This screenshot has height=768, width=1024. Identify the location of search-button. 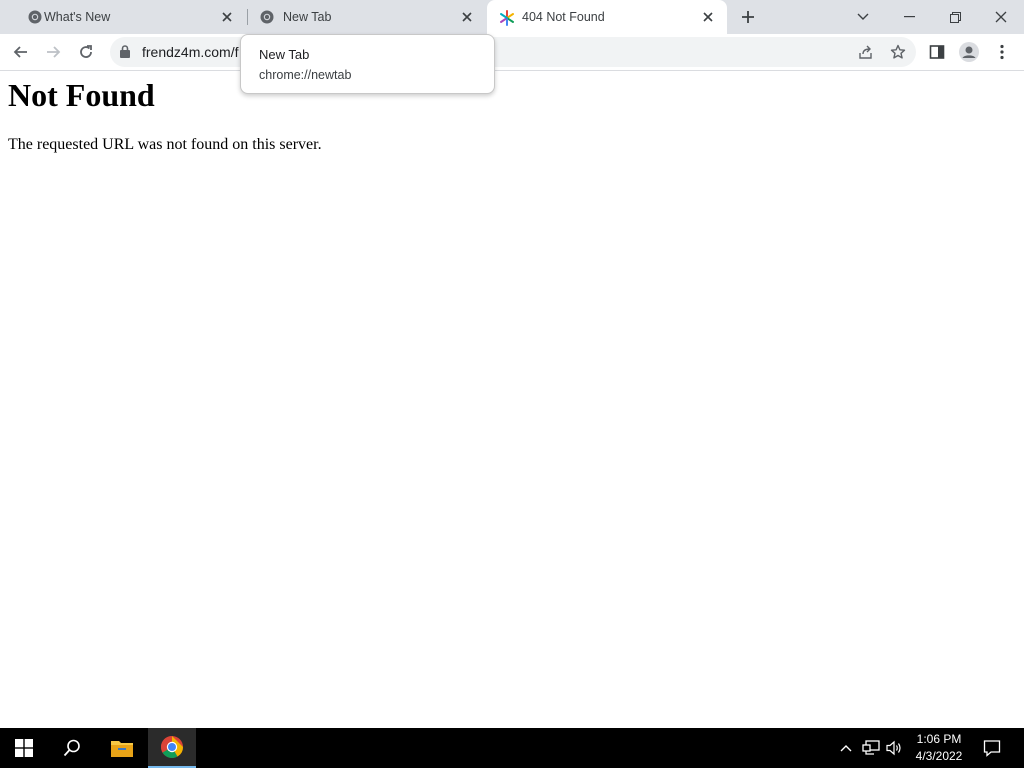
(72, 748).